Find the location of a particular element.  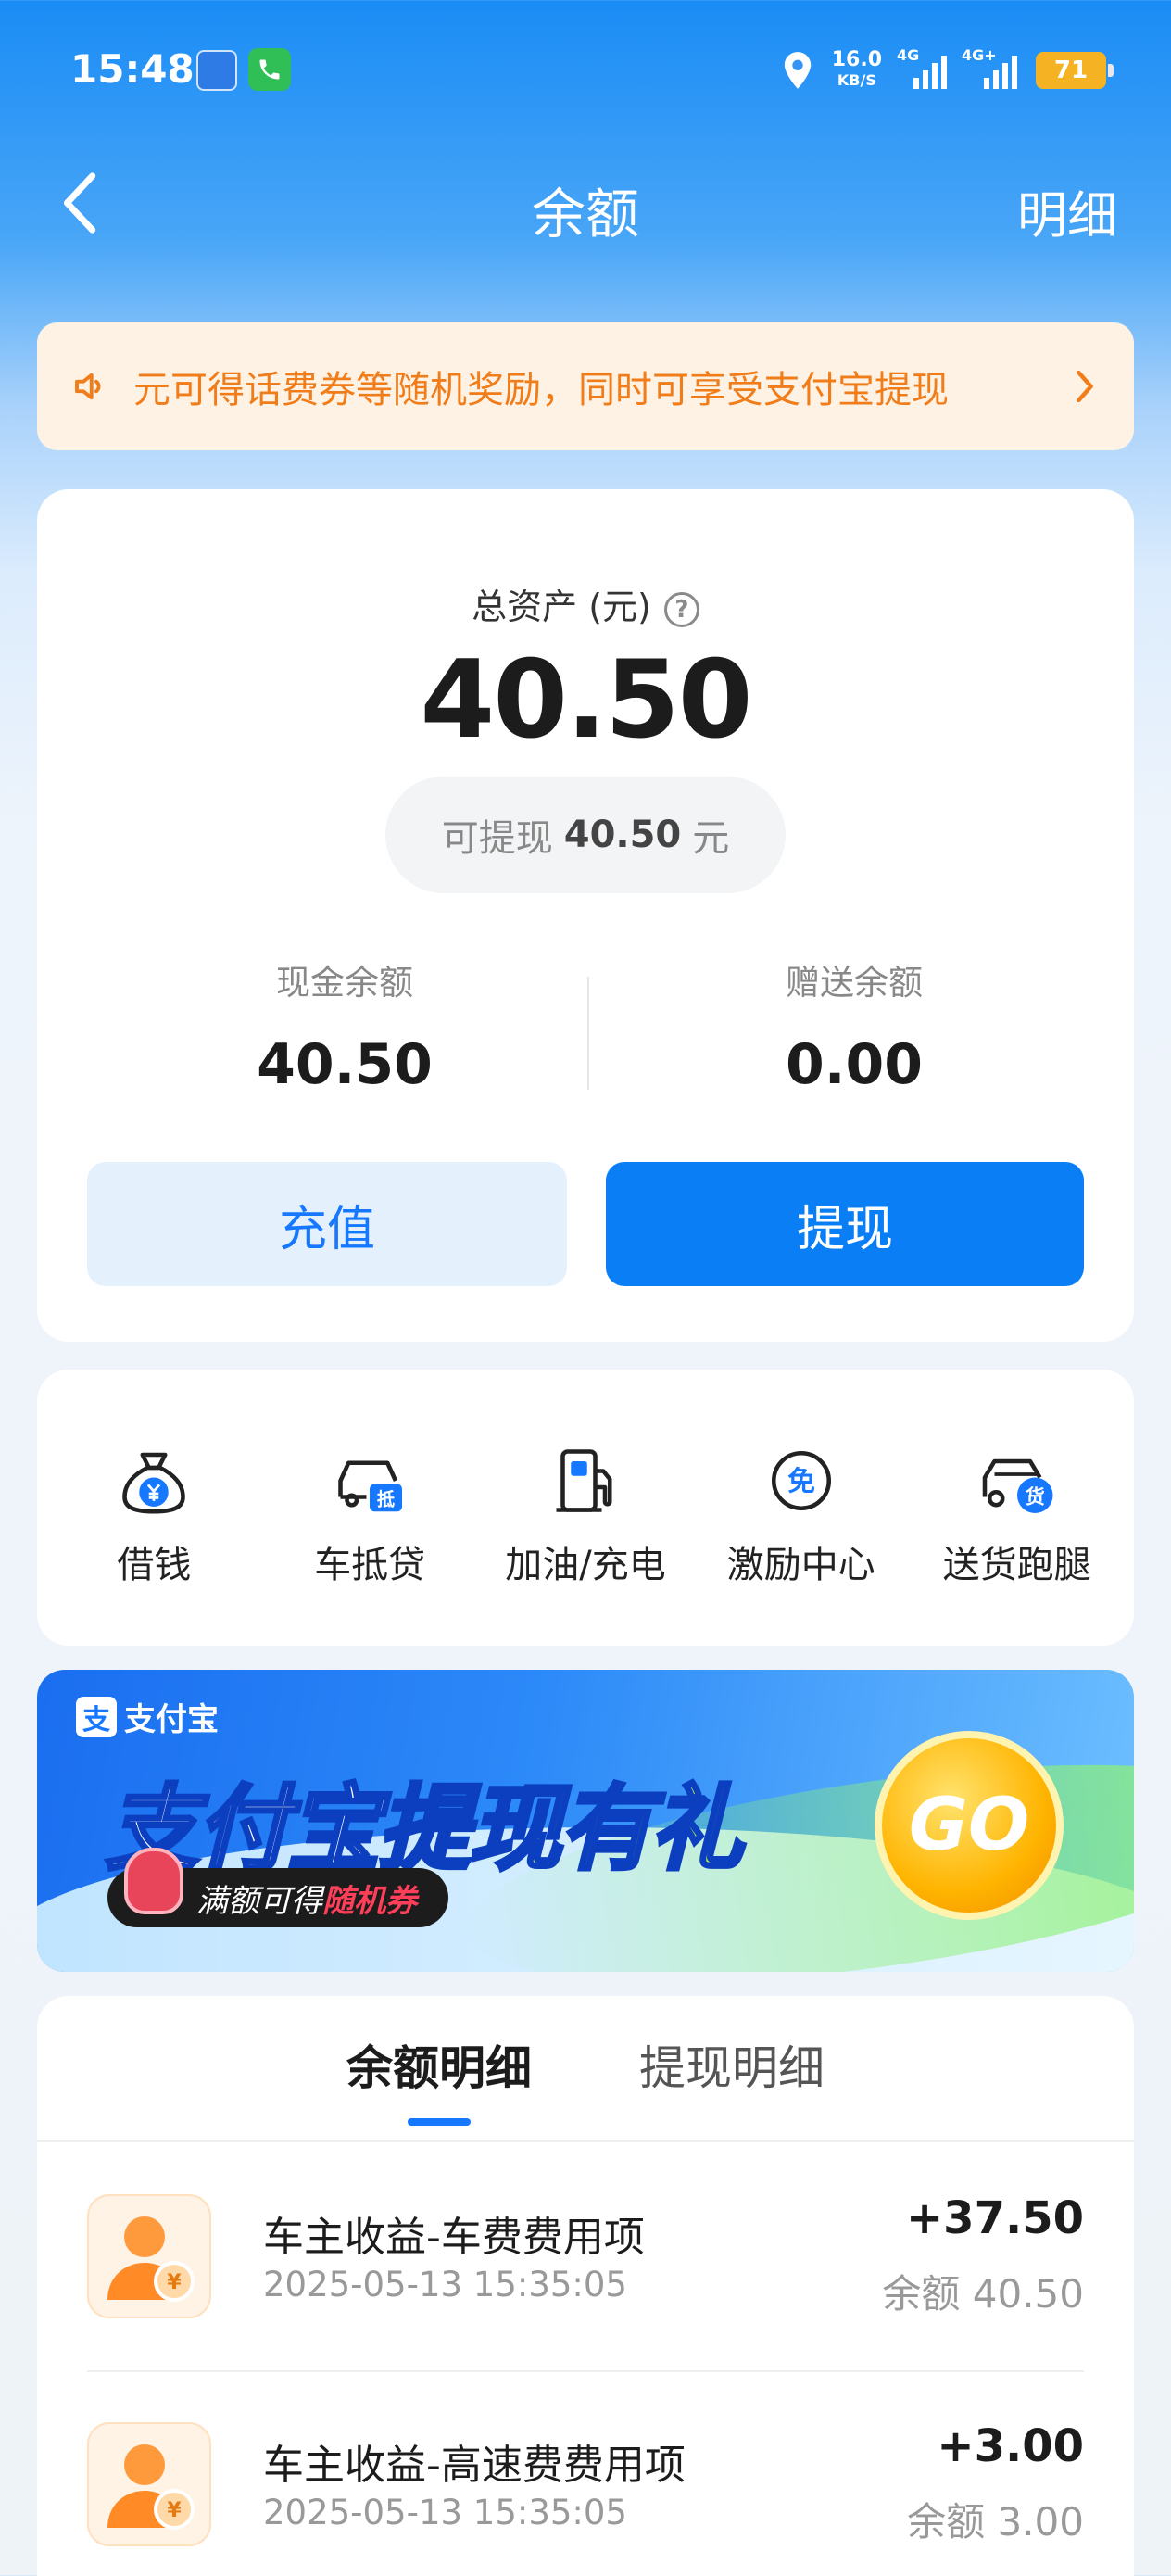

svg-text: 抵 is located at coordinates (387, 1498).